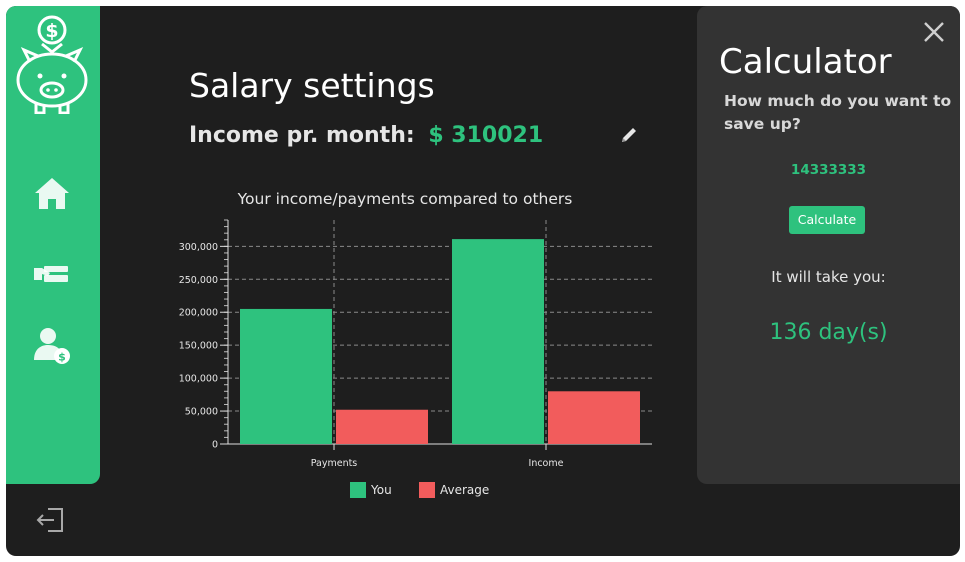  I want to click on page-title: Salary settings, so click(312, 85).